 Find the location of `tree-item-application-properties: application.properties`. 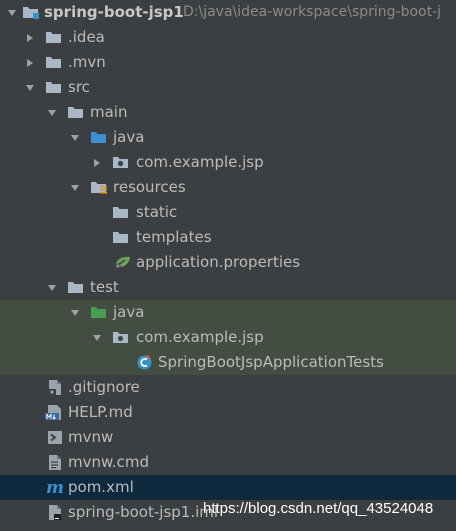

tree-item-application-properties: application.properties is located at coordinates (228, 262).